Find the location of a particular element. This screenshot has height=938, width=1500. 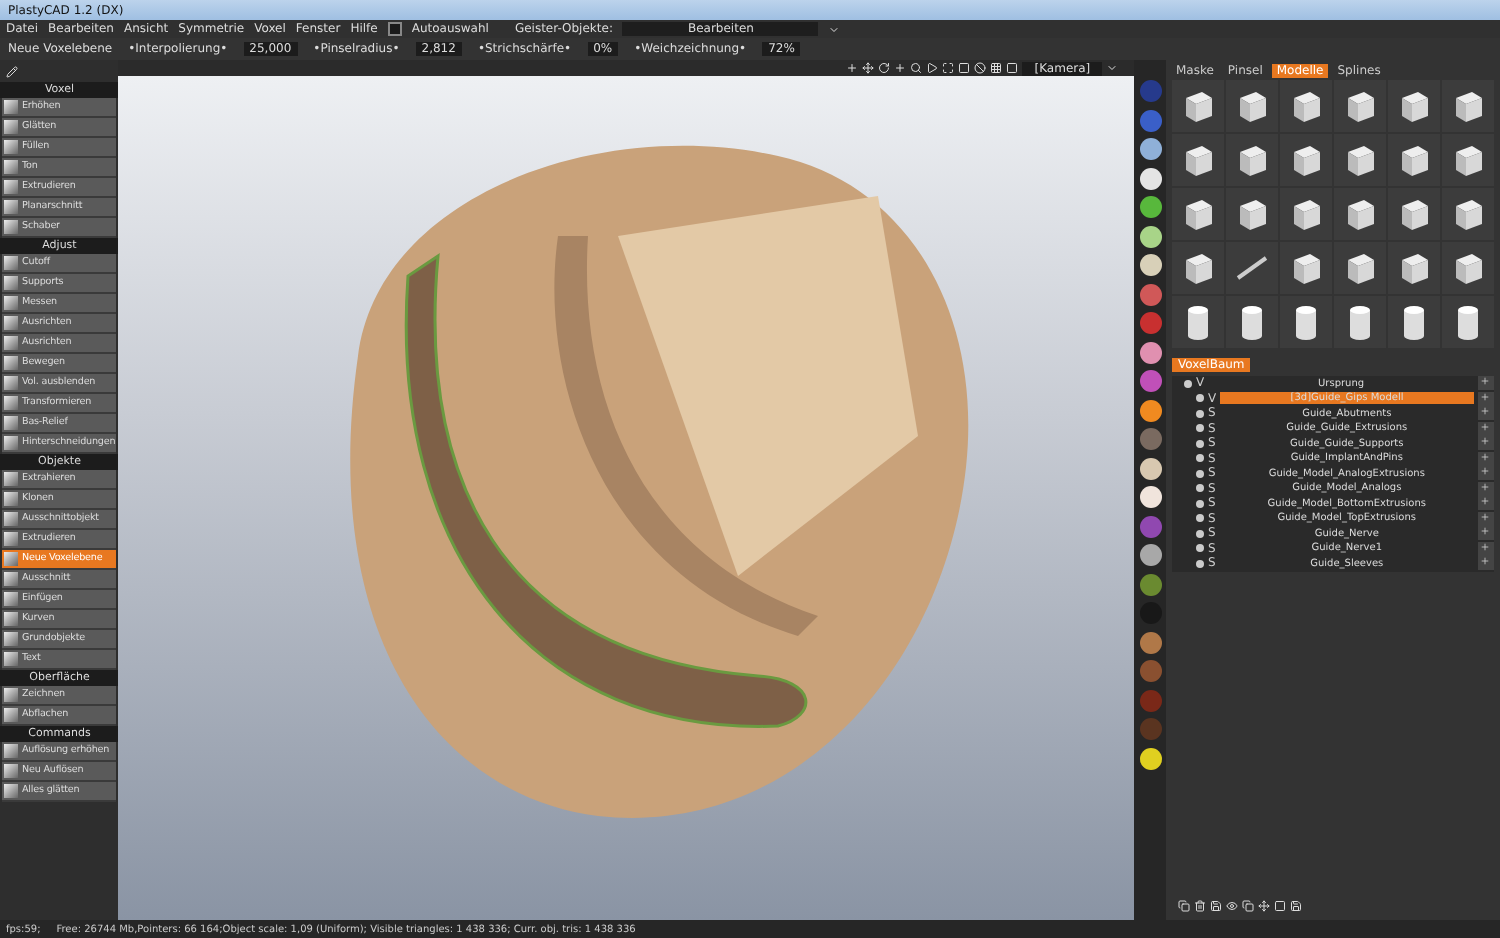

pencil-icon is located at coordinates (12, 72).